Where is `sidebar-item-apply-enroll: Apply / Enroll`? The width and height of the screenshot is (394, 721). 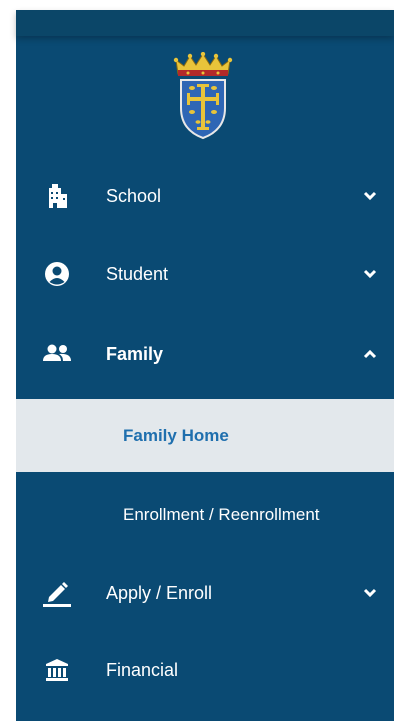
sidebar-item-apply-enroll: Apply / Enroll is located at coordinates (205, 593).